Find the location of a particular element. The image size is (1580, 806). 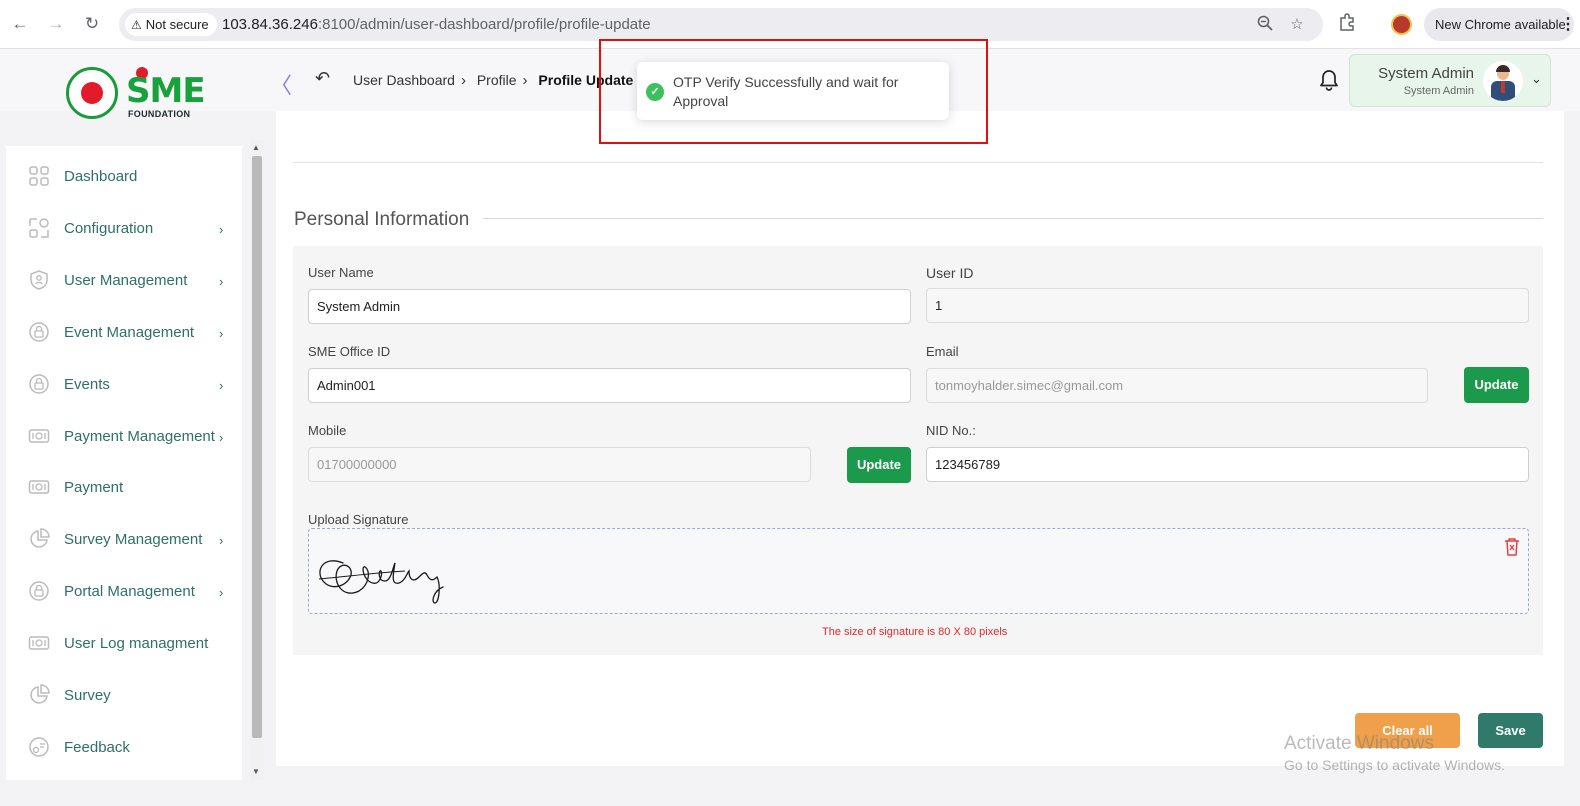

sidebar-item-survey: Survey is located at coordinates (124, 694).